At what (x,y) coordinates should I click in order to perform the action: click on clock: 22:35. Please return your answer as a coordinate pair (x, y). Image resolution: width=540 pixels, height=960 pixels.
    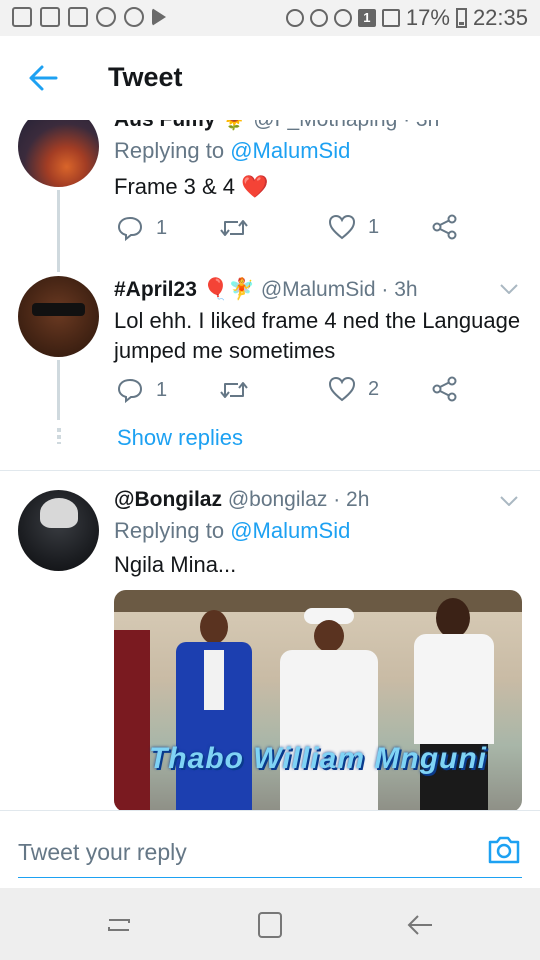
    Looking at the image, I should click on (500, 17).